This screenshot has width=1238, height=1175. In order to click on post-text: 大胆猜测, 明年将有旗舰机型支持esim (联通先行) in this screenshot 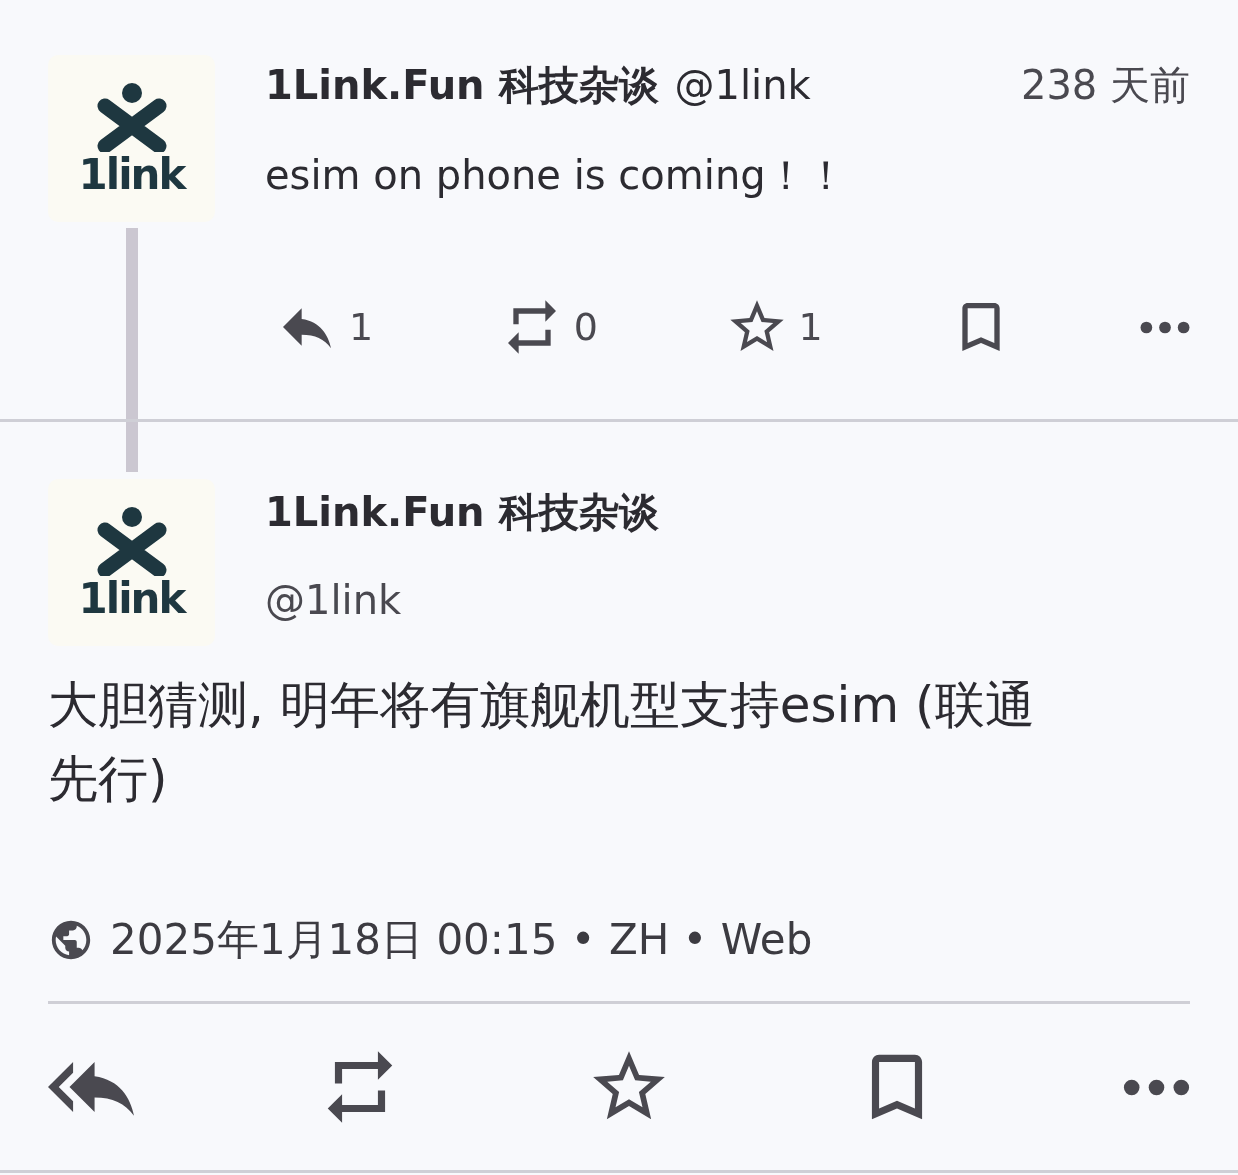, I will do `click(542, 742)`.